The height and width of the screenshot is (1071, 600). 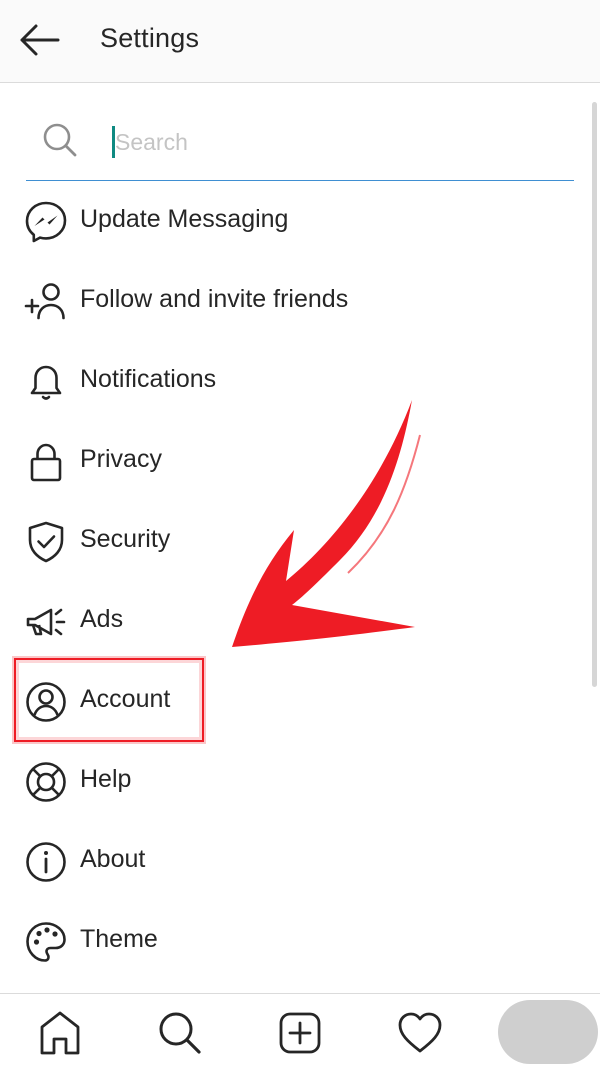 I want to click on menu-item-about: About, so click(x=280, y=860).